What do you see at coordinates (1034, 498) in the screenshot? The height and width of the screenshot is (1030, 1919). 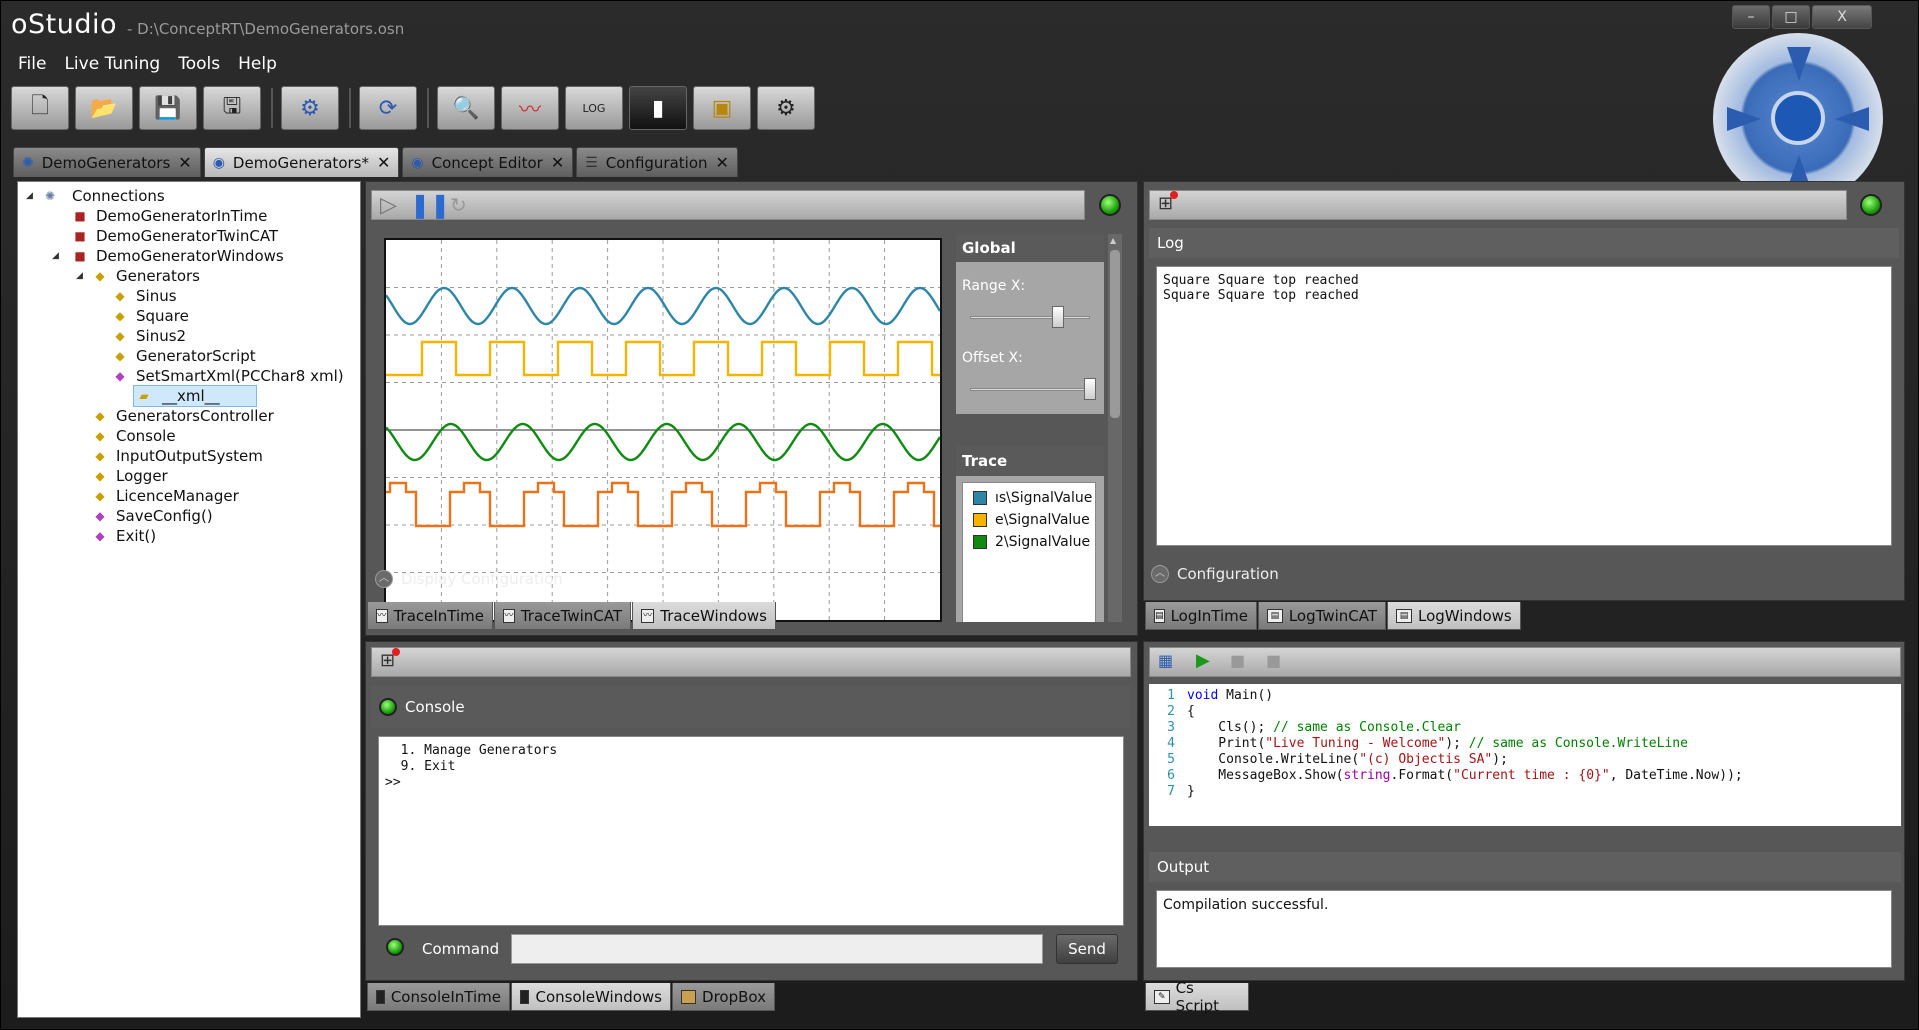 I see `legend-item: ıs\SignalValue` at bounding box center [1034, 498].